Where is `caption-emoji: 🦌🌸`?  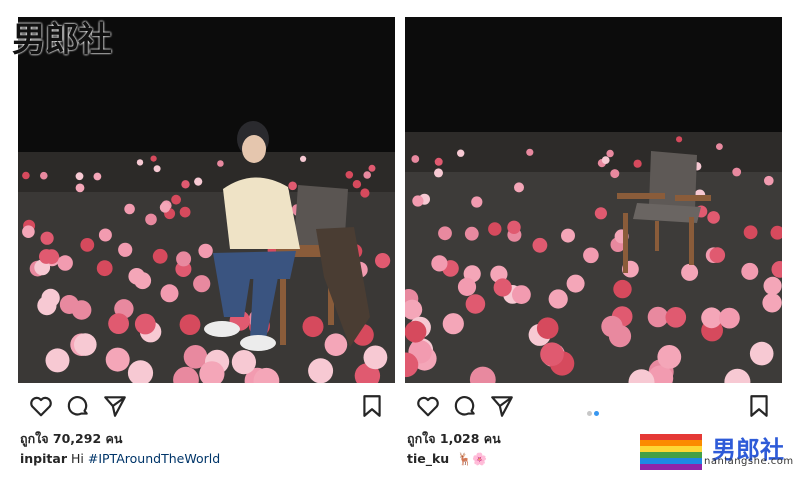
caption-emoji: 🦌🌸 is located at coordinates (472, 459).